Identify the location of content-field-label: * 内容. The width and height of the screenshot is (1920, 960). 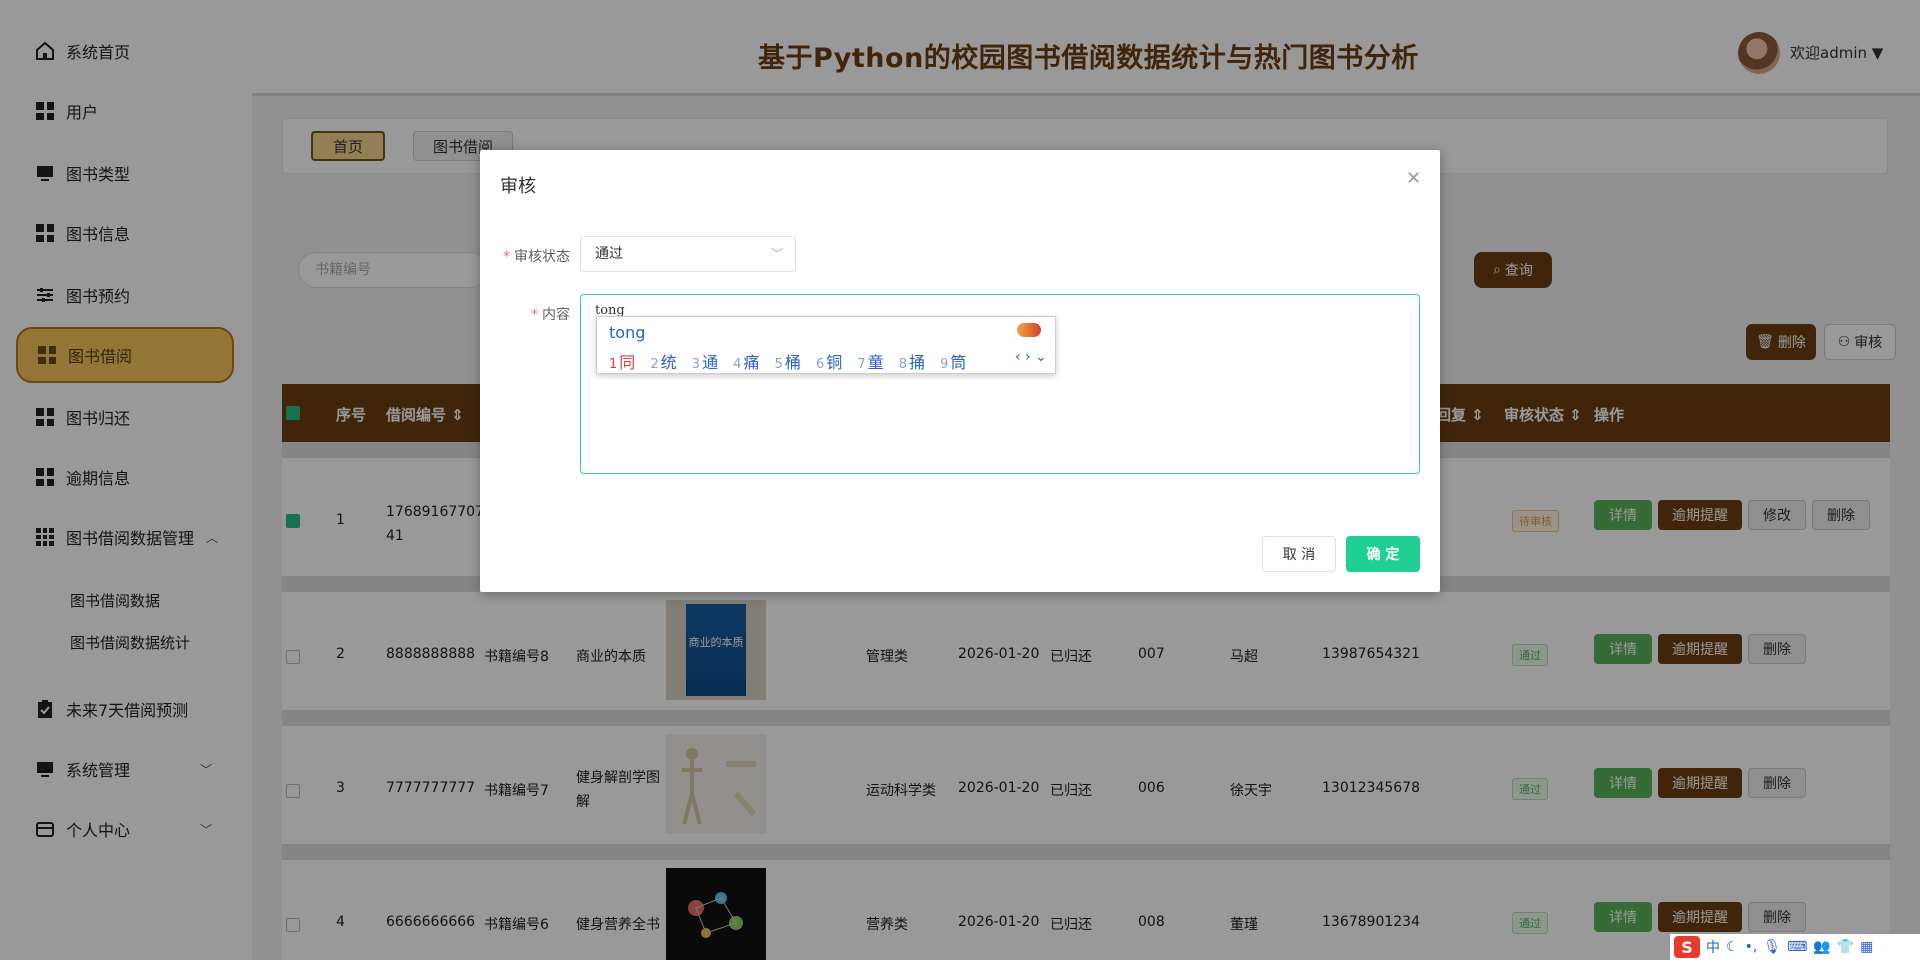
(550, 315).